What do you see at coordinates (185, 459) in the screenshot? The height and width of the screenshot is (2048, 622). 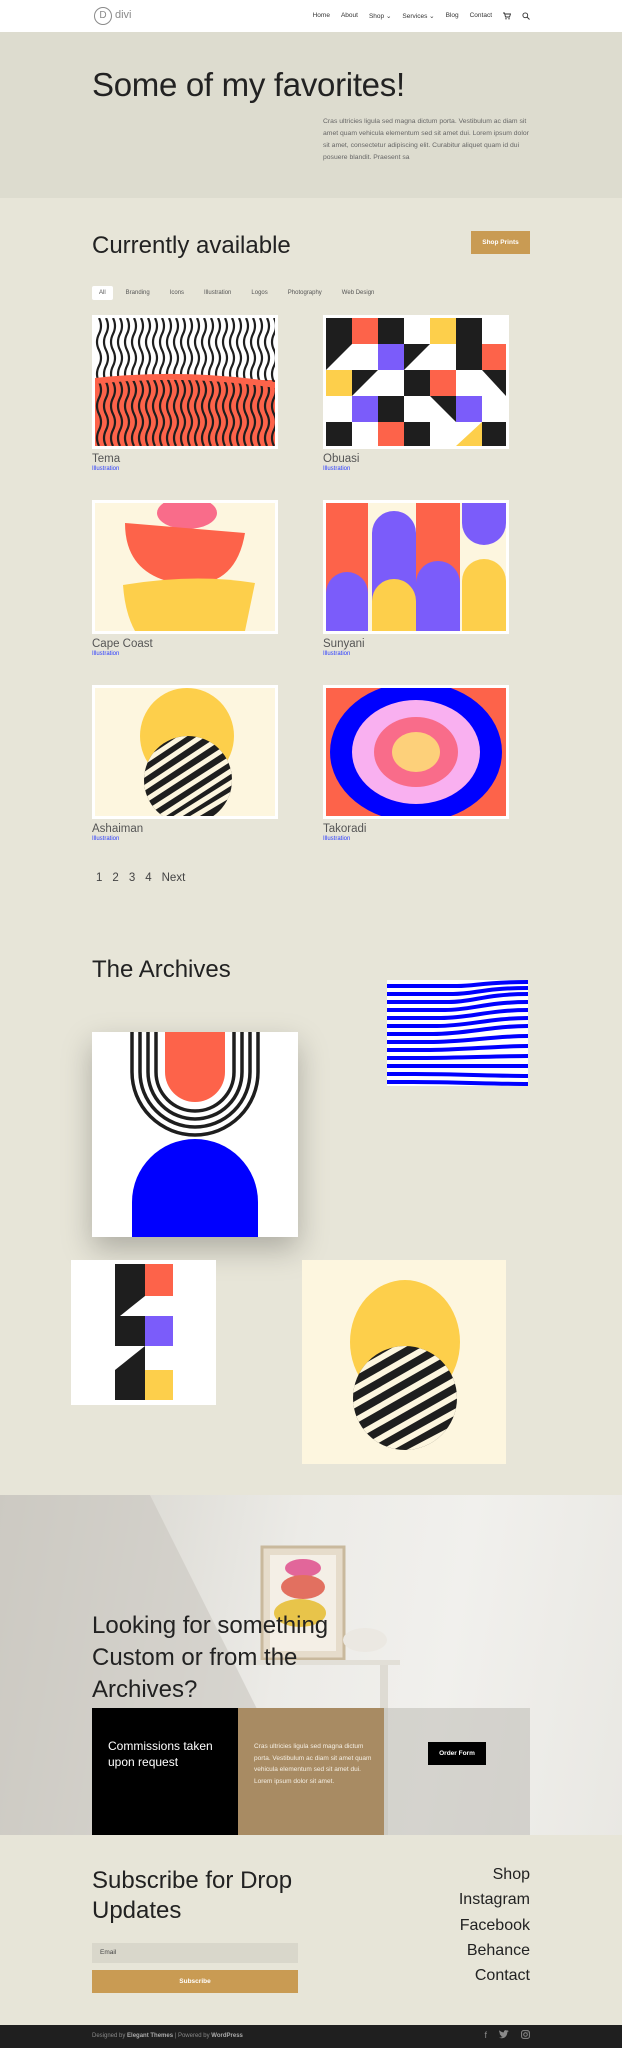 I see `item-name: Tema` at bounding box center [185, 459].